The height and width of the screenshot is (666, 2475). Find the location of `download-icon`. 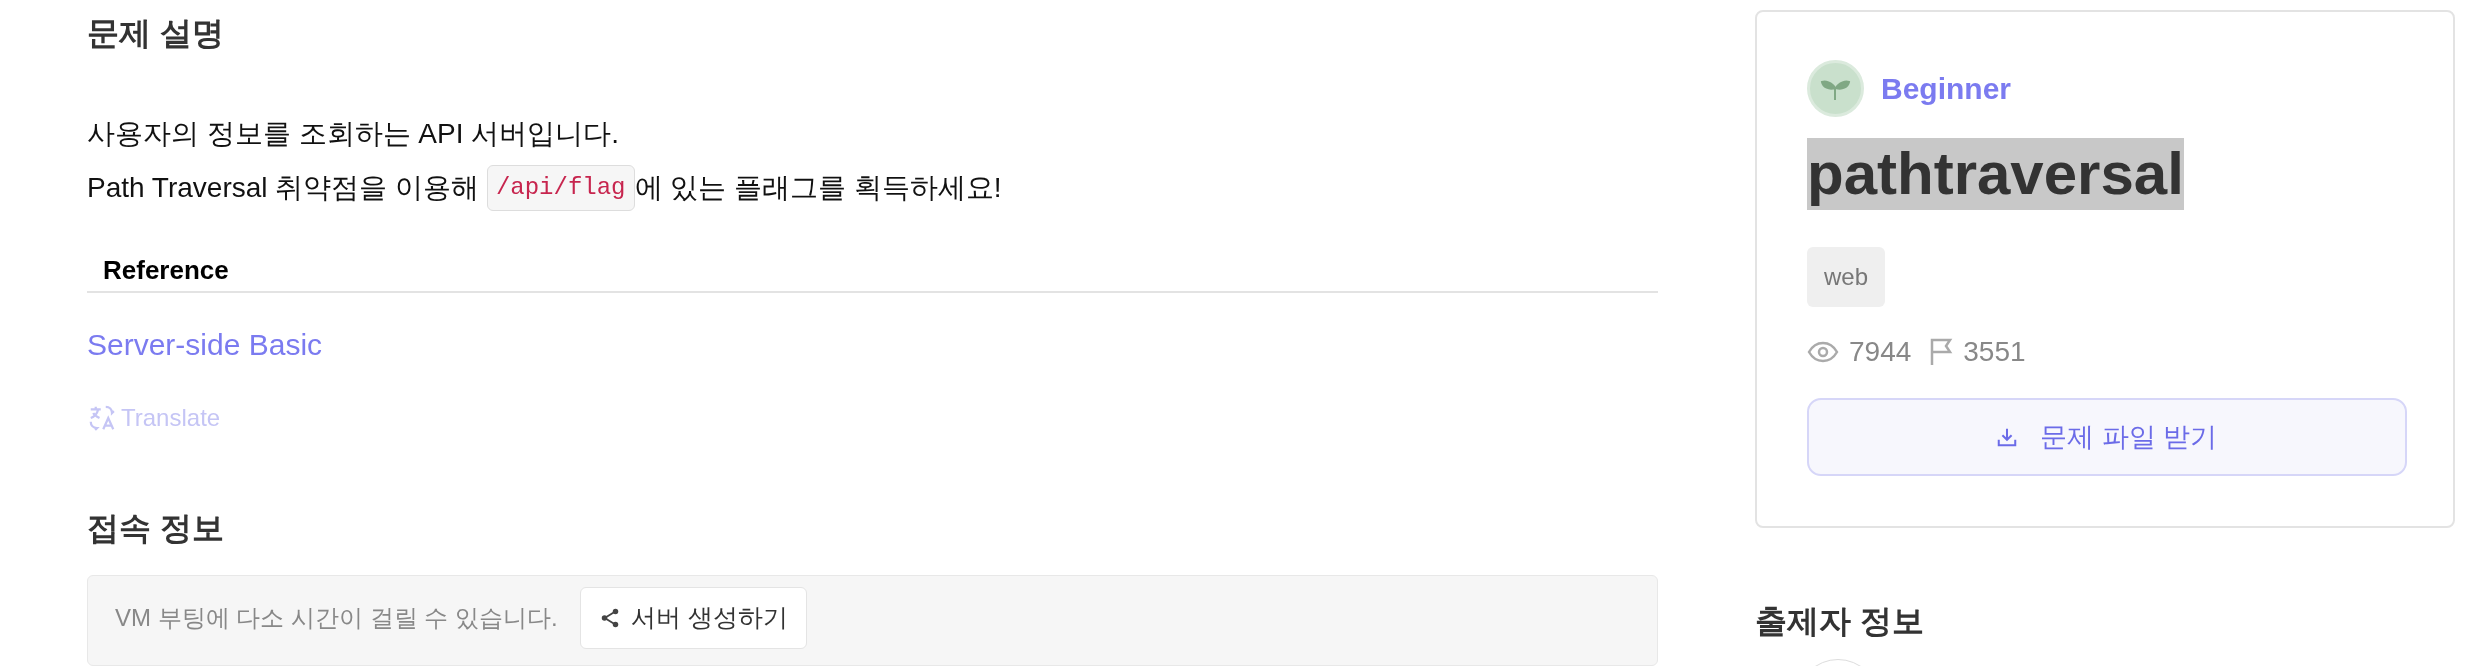

download-icon is located at coordinates (2007, 437).